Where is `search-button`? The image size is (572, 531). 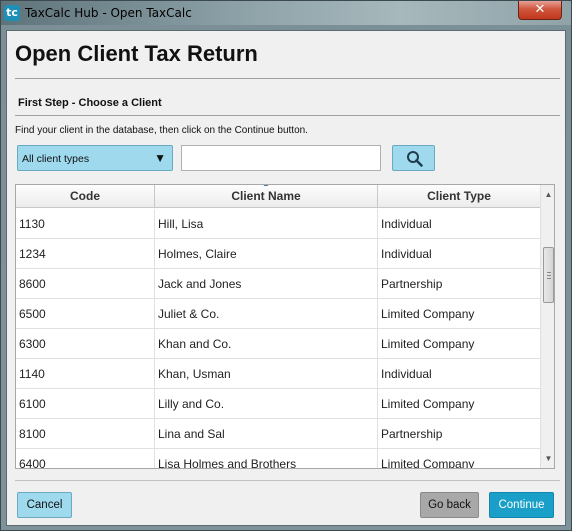
search-button is located at coordinates (413, 158).